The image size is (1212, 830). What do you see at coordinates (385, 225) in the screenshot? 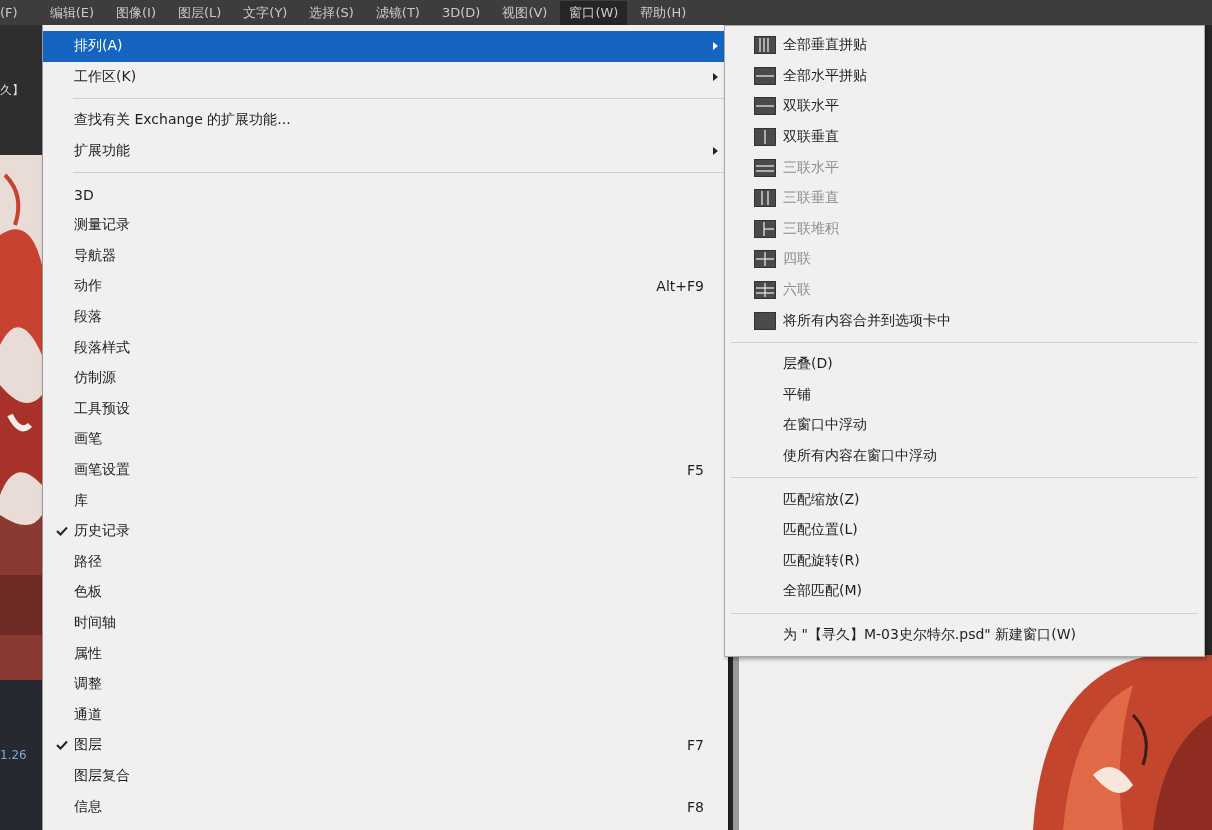
I see `menu-item: 测量记录` at bounding box center [385, 225].